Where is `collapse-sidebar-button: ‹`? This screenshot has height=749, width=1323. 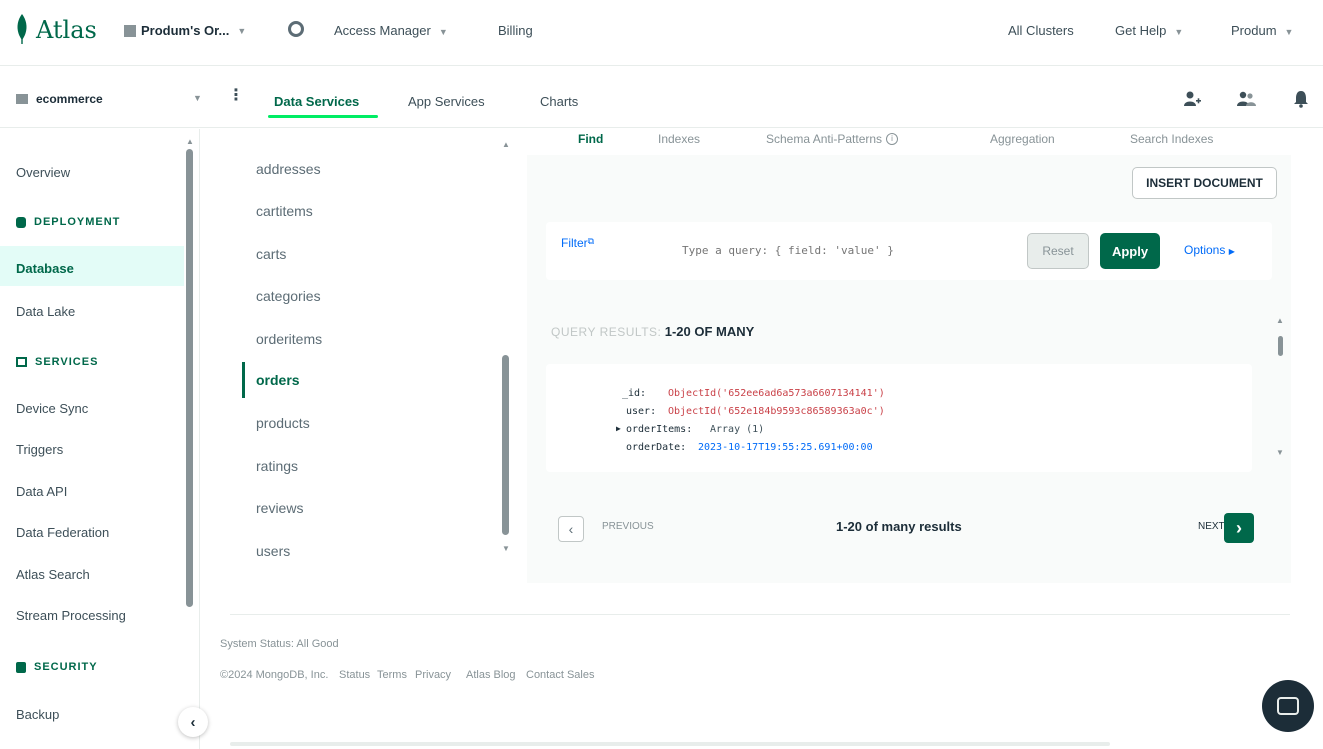
collapse-sidebar-button: ‹ is located at coordinates (193, 722).